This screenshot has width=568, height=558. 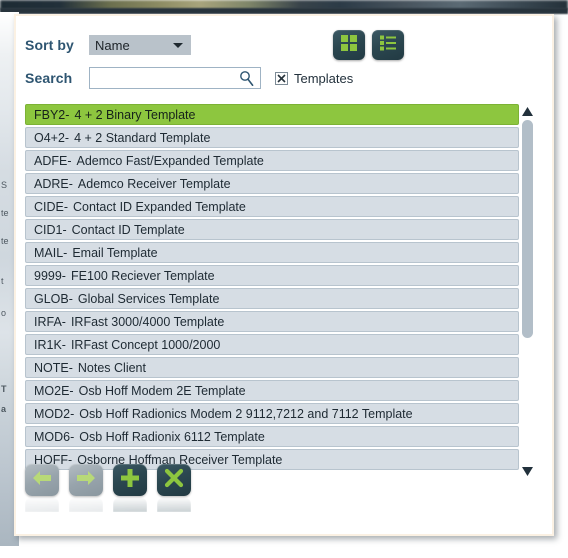 I want to click on back-button-reflection, so click(x=42, y=504).